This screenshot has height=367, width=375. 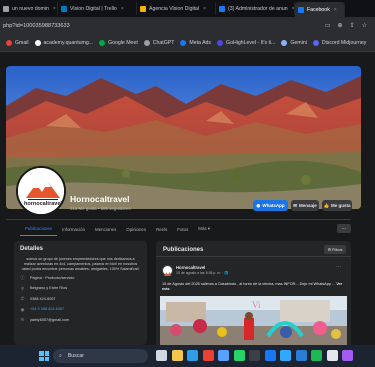 What do you see at coordinates (295, 205) in the screenshot?
I see `messenger-icon: ✉` at bounding box center [295, 205].